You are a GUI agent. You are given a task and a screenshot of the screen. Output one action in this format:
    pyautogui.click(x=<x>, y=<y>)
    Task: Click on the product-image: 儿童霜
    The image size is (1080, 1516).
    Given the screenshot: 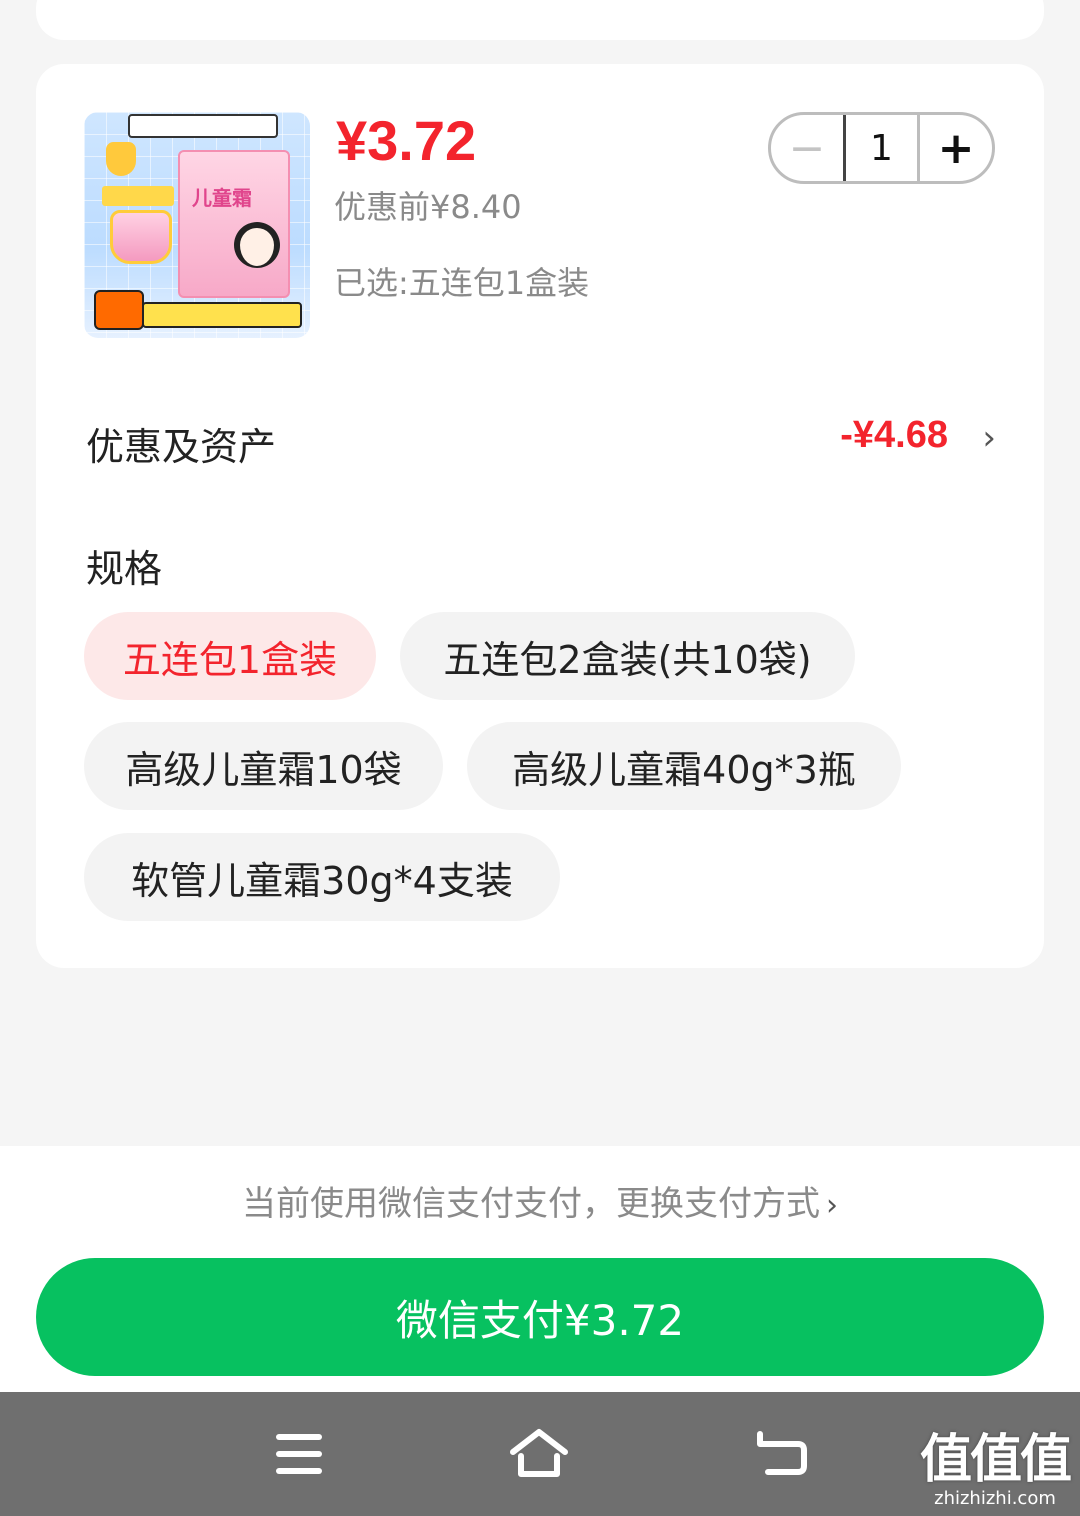 What is the action you would take?
    pyautogui.click(x=197, y=225)
    